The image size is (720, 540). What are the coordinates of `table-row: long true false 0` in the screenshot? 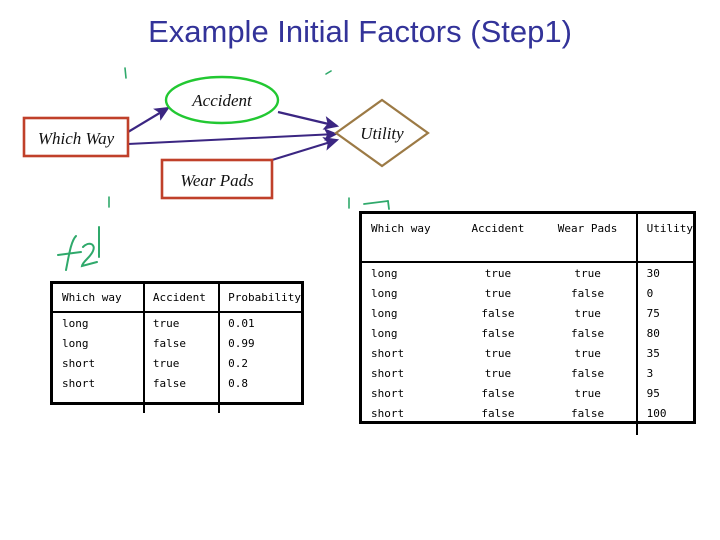 It's located at (527, 293).